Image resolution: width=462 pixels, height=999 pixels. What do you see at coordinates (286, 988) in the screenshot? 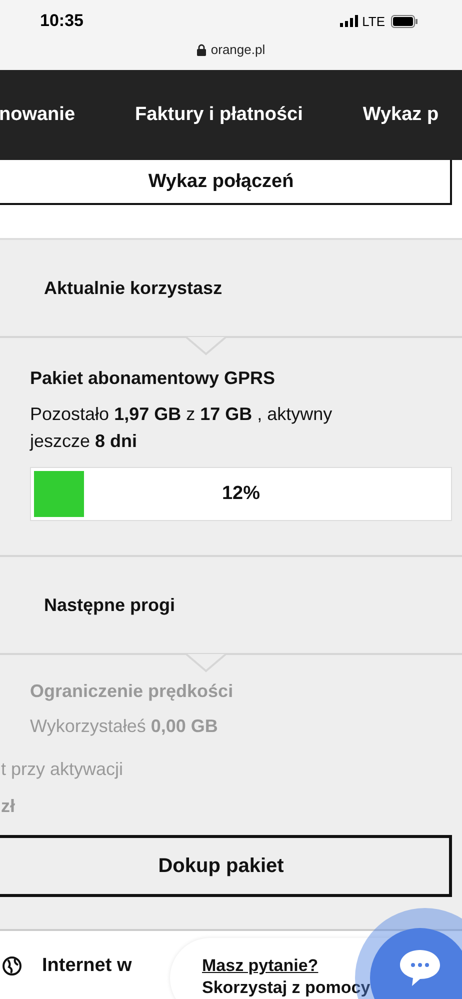
I see `chat-subtitle: Skorzystaj z pomocy` at bounding box center [286, 988].